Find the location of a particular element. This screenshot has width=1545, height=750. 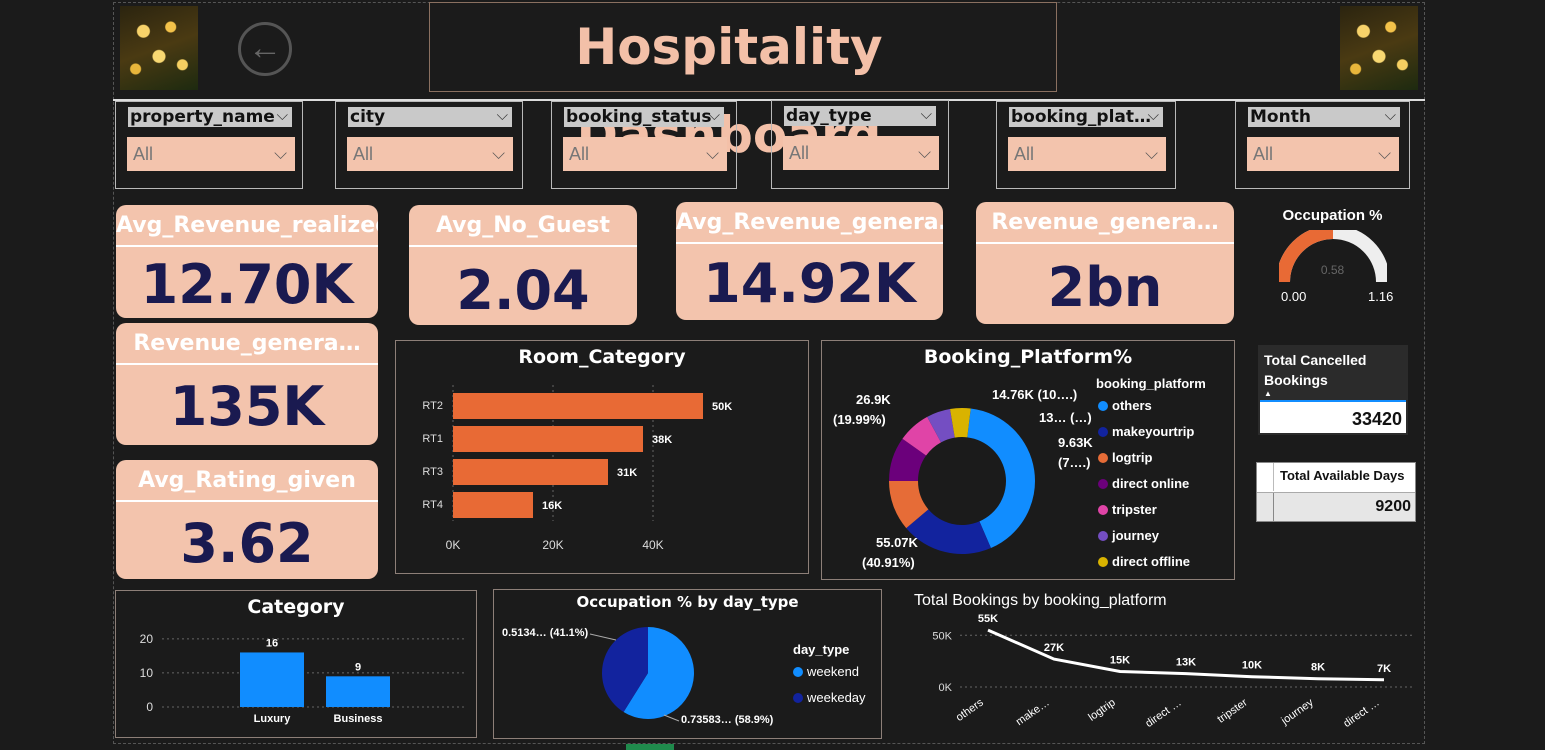

data-label: 13K is located at coordinates (1186, 663).